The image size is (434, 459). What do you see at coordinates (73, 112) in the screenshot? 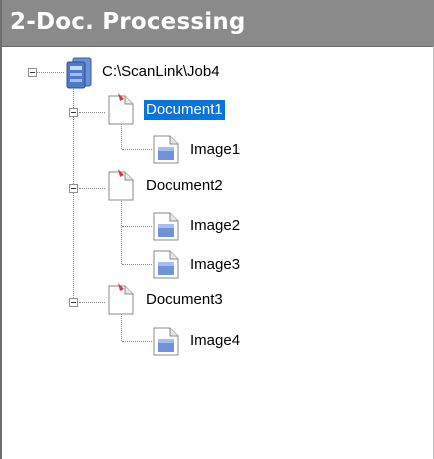
I see `collapse-toggle-document1` at bounding box center [73, 112].